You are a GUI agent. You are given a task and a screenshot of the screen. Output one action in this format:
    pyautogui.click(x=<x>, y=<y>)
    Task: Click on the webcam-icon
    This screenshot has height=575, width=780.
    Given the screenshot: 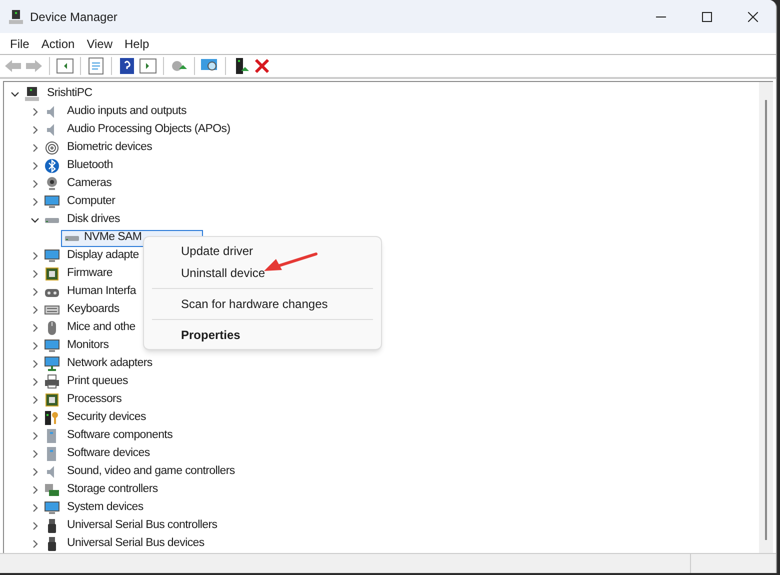 What is the action you would take?
    pyautogui.click(x=52, y=184)
    